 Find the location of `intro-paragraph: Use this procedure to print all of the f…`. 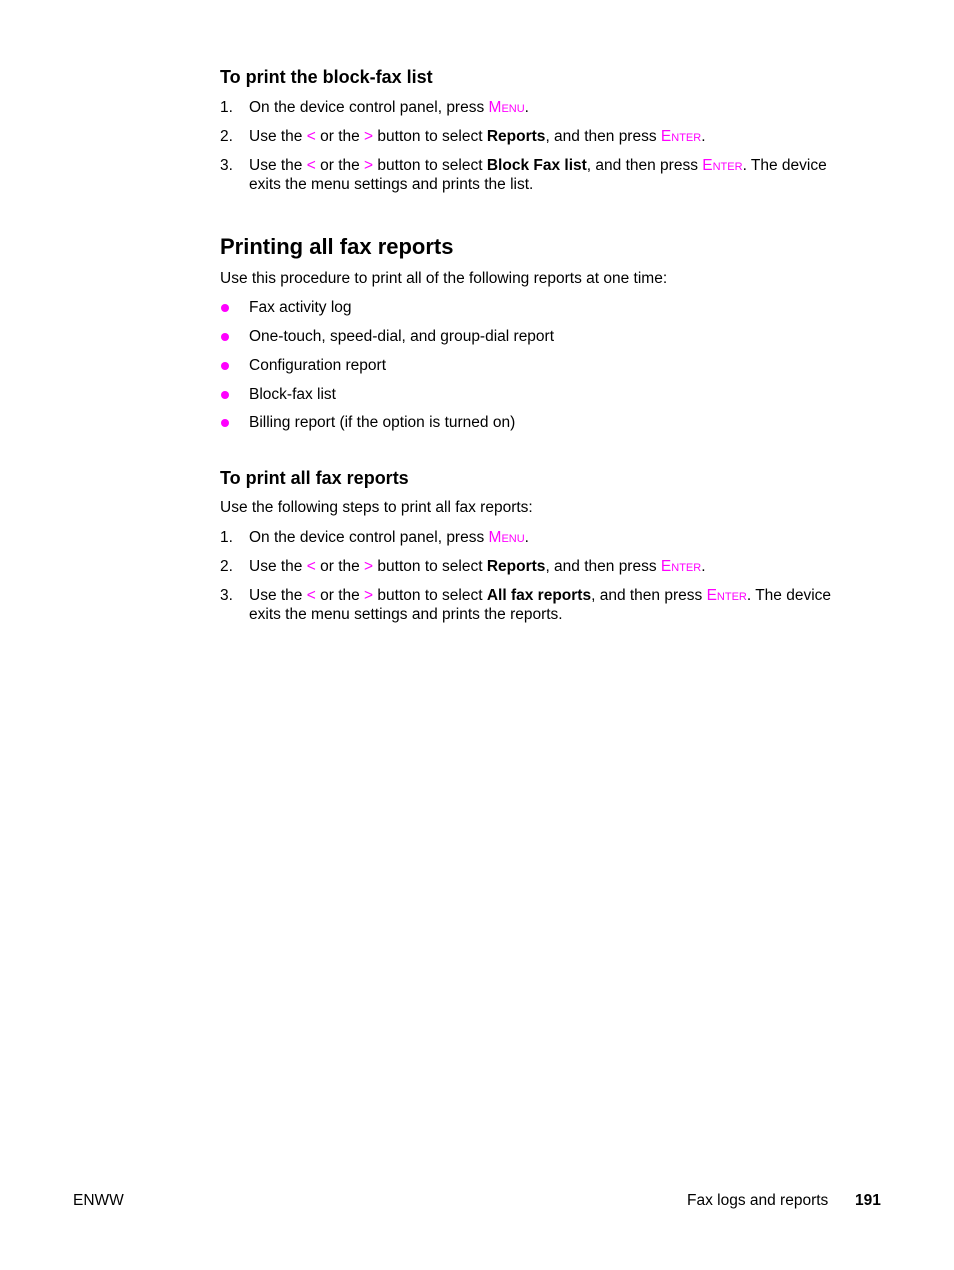

intro-paragraph: Use this procedure to print all of the f… is located at coordinates (444, 278).